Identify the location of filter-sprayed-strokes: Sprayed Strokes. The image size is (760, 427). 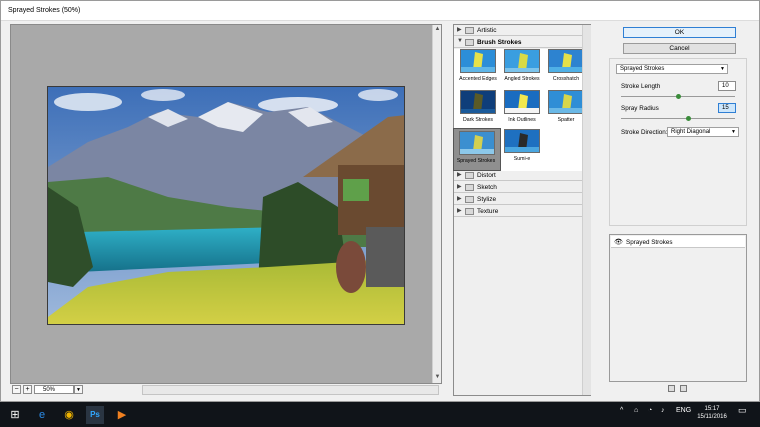
(477, 149).